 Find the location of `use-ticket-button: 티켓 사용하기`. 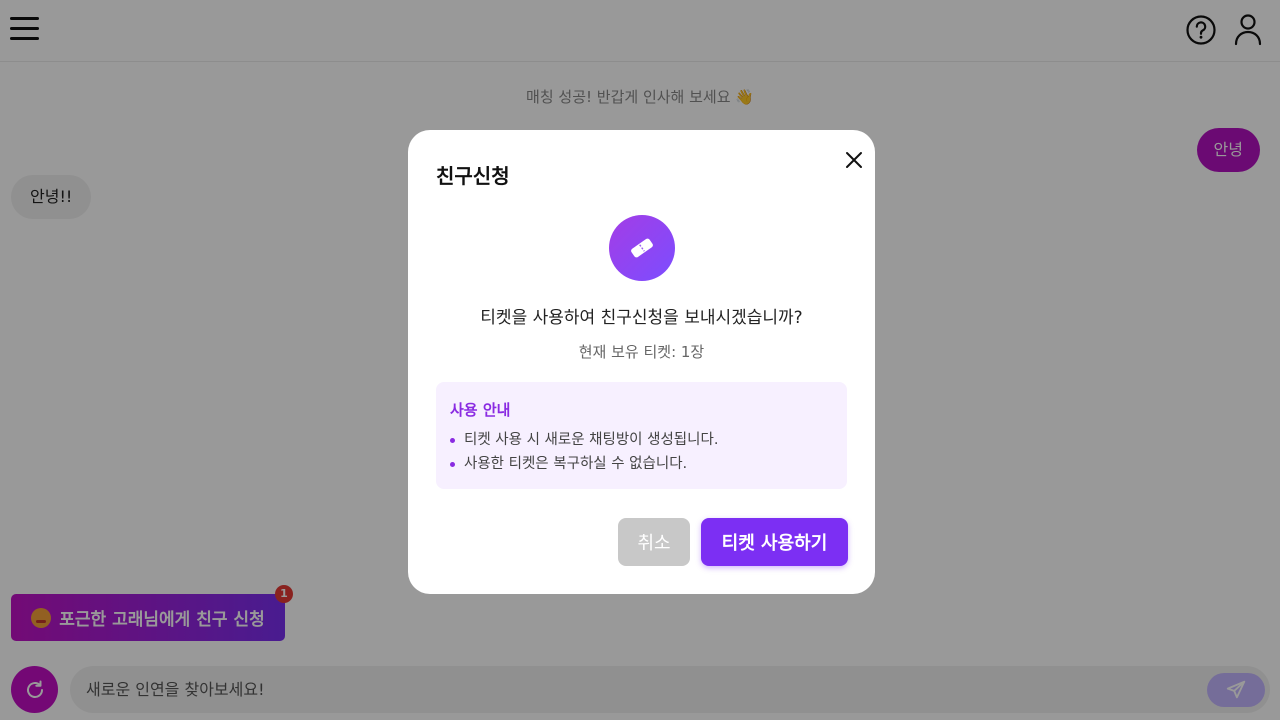

use-ticket-button: 티켓 사용하기 is located at coordinates (774, 542).